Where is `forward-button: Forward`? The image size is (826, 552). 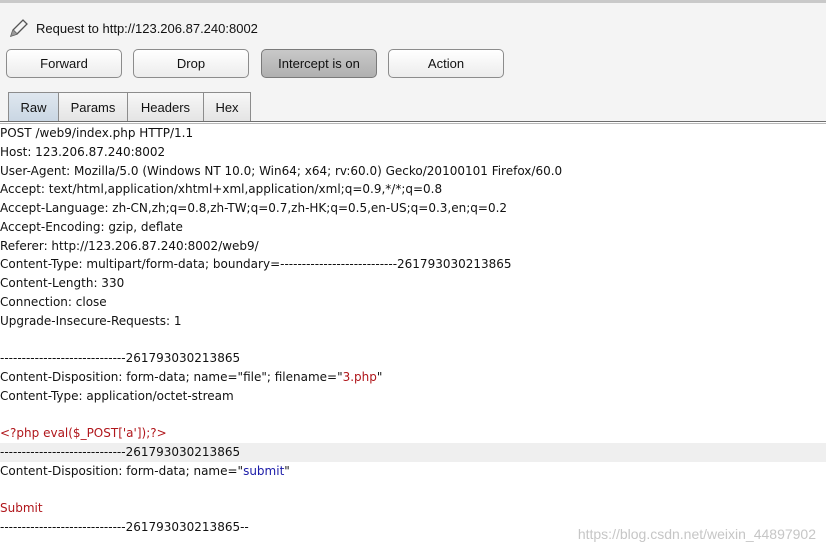 forward-button: Forward is located at coordinates (64, 63).